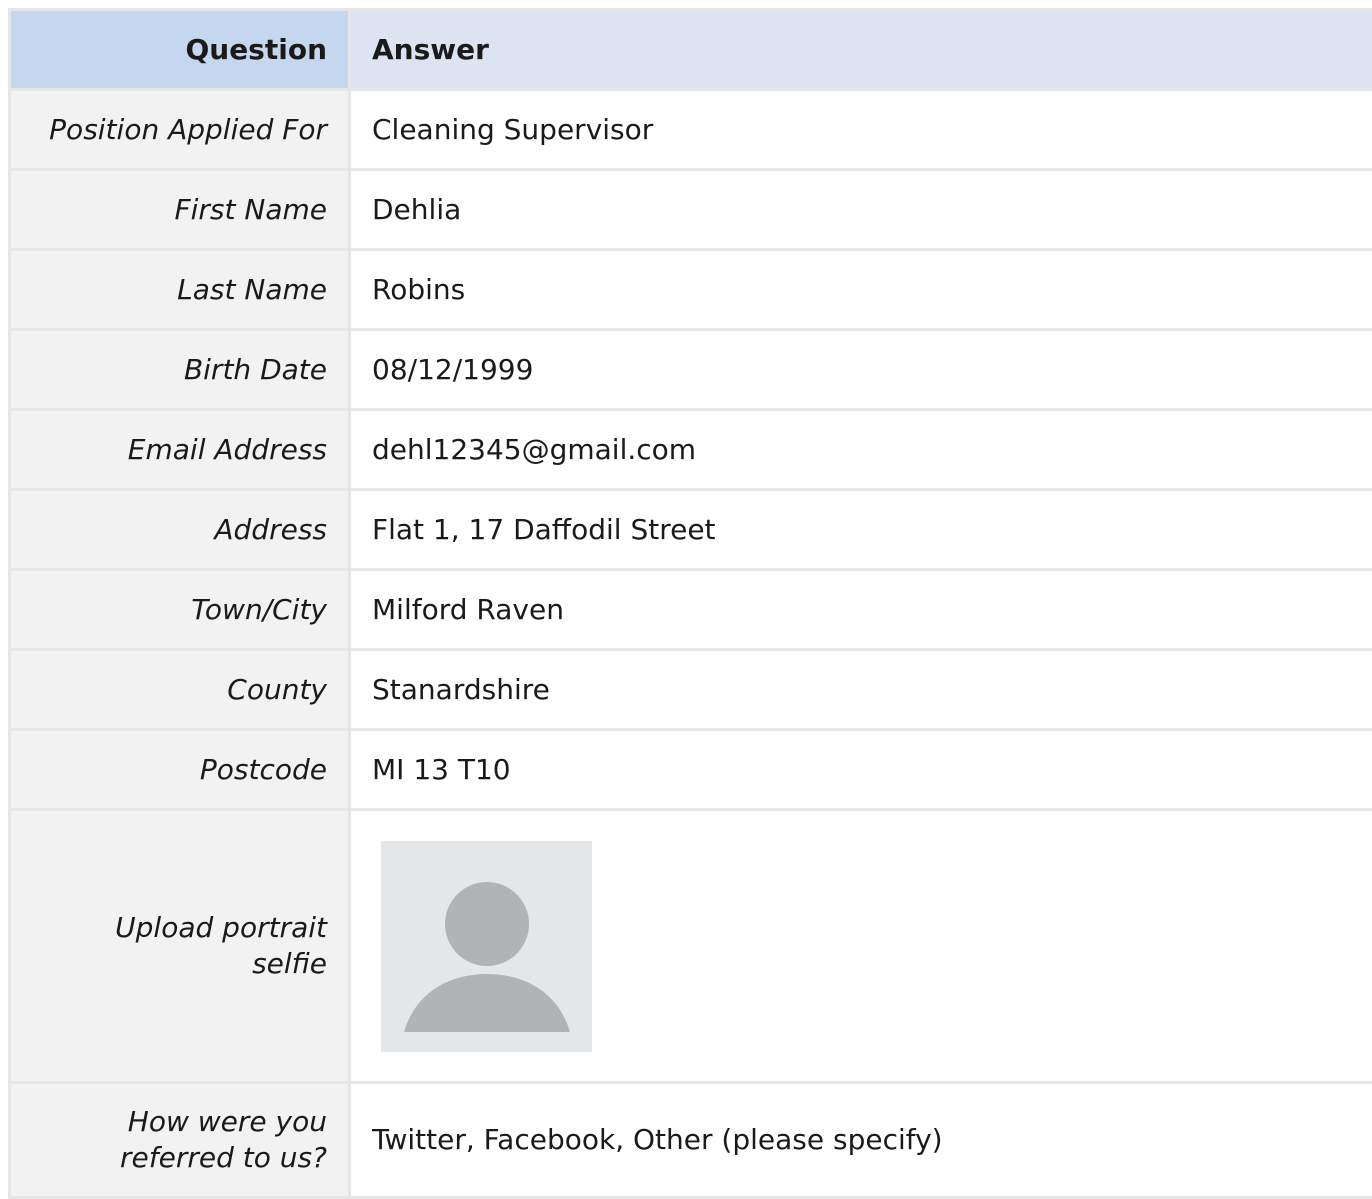 The image size is (1372, 1199). What do you see at coordinates (861, 450) in the screenshot?
I see `answer-cell: dehl12345@gmail.com` at bounding box center [861, 450].